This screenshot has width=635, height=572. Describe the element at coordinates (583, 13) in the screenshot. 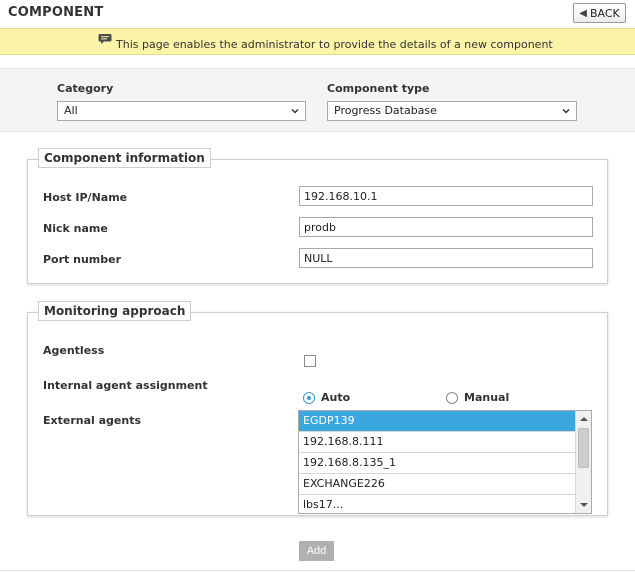

I see `back-arrow-icon: ◀` at that location.